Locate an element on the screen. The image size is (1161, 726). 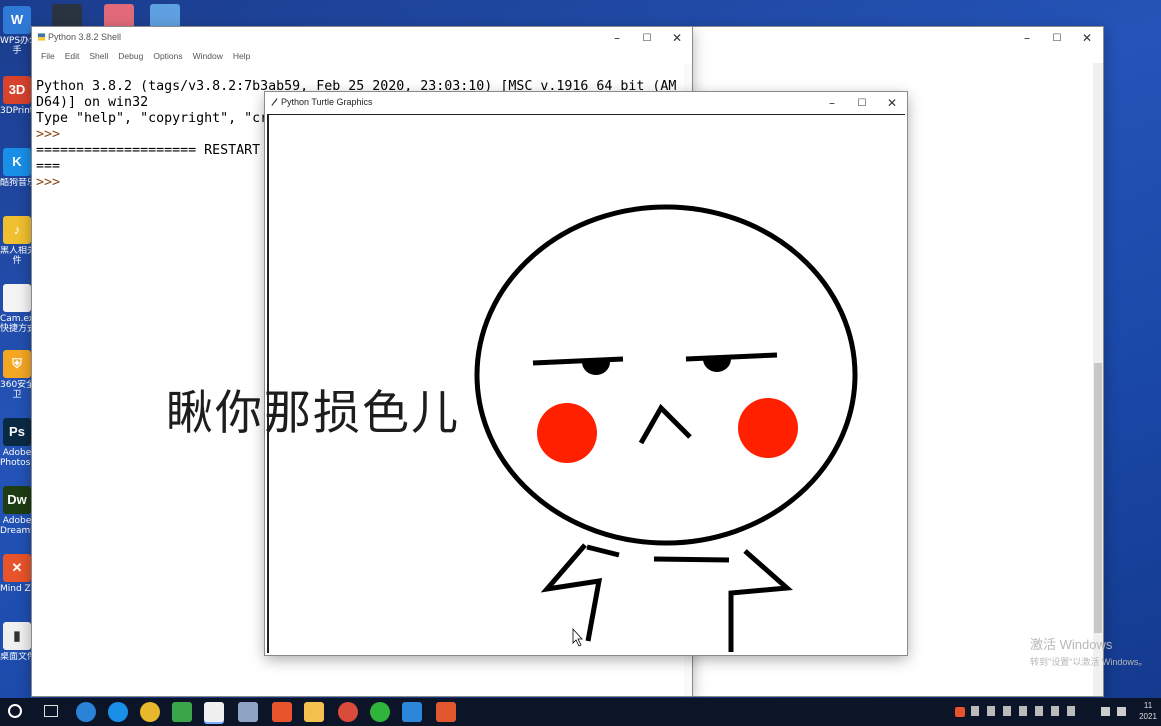
desktop-app-icon: Dw is located at coordinates (17, 500).